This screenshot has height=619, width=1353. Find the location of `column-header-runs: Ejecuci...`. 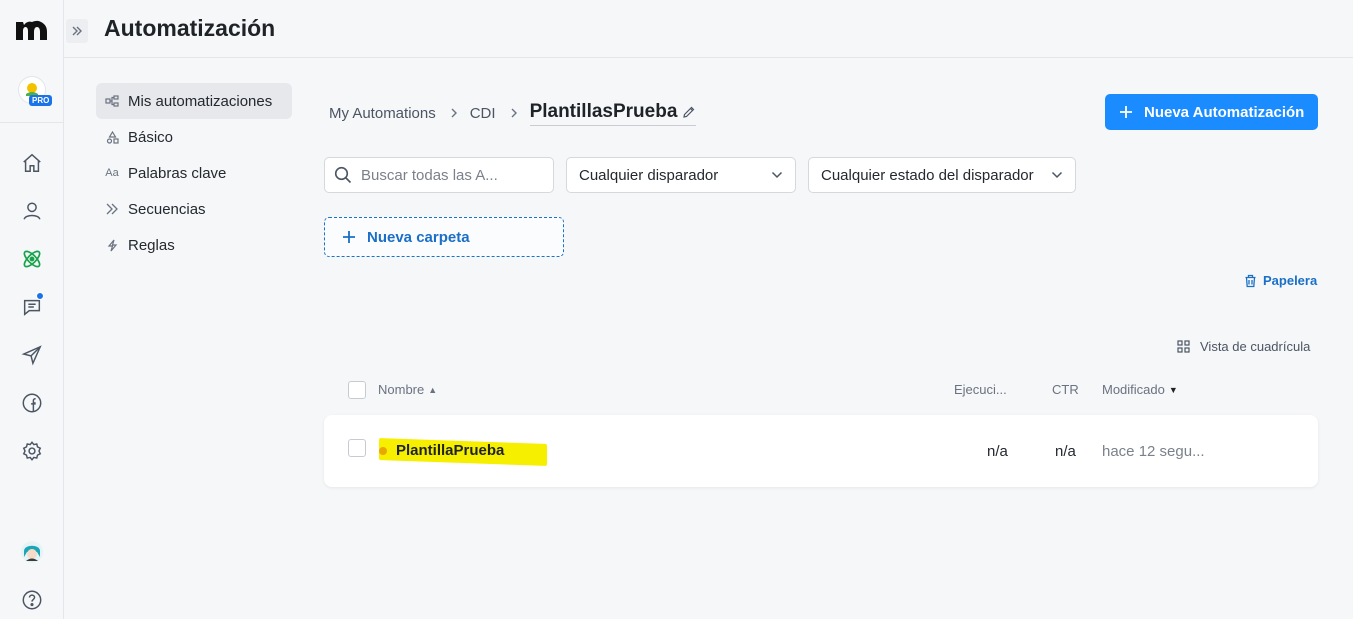

column-header-runs: Ejecuci... is located at coordinates (980, 389).